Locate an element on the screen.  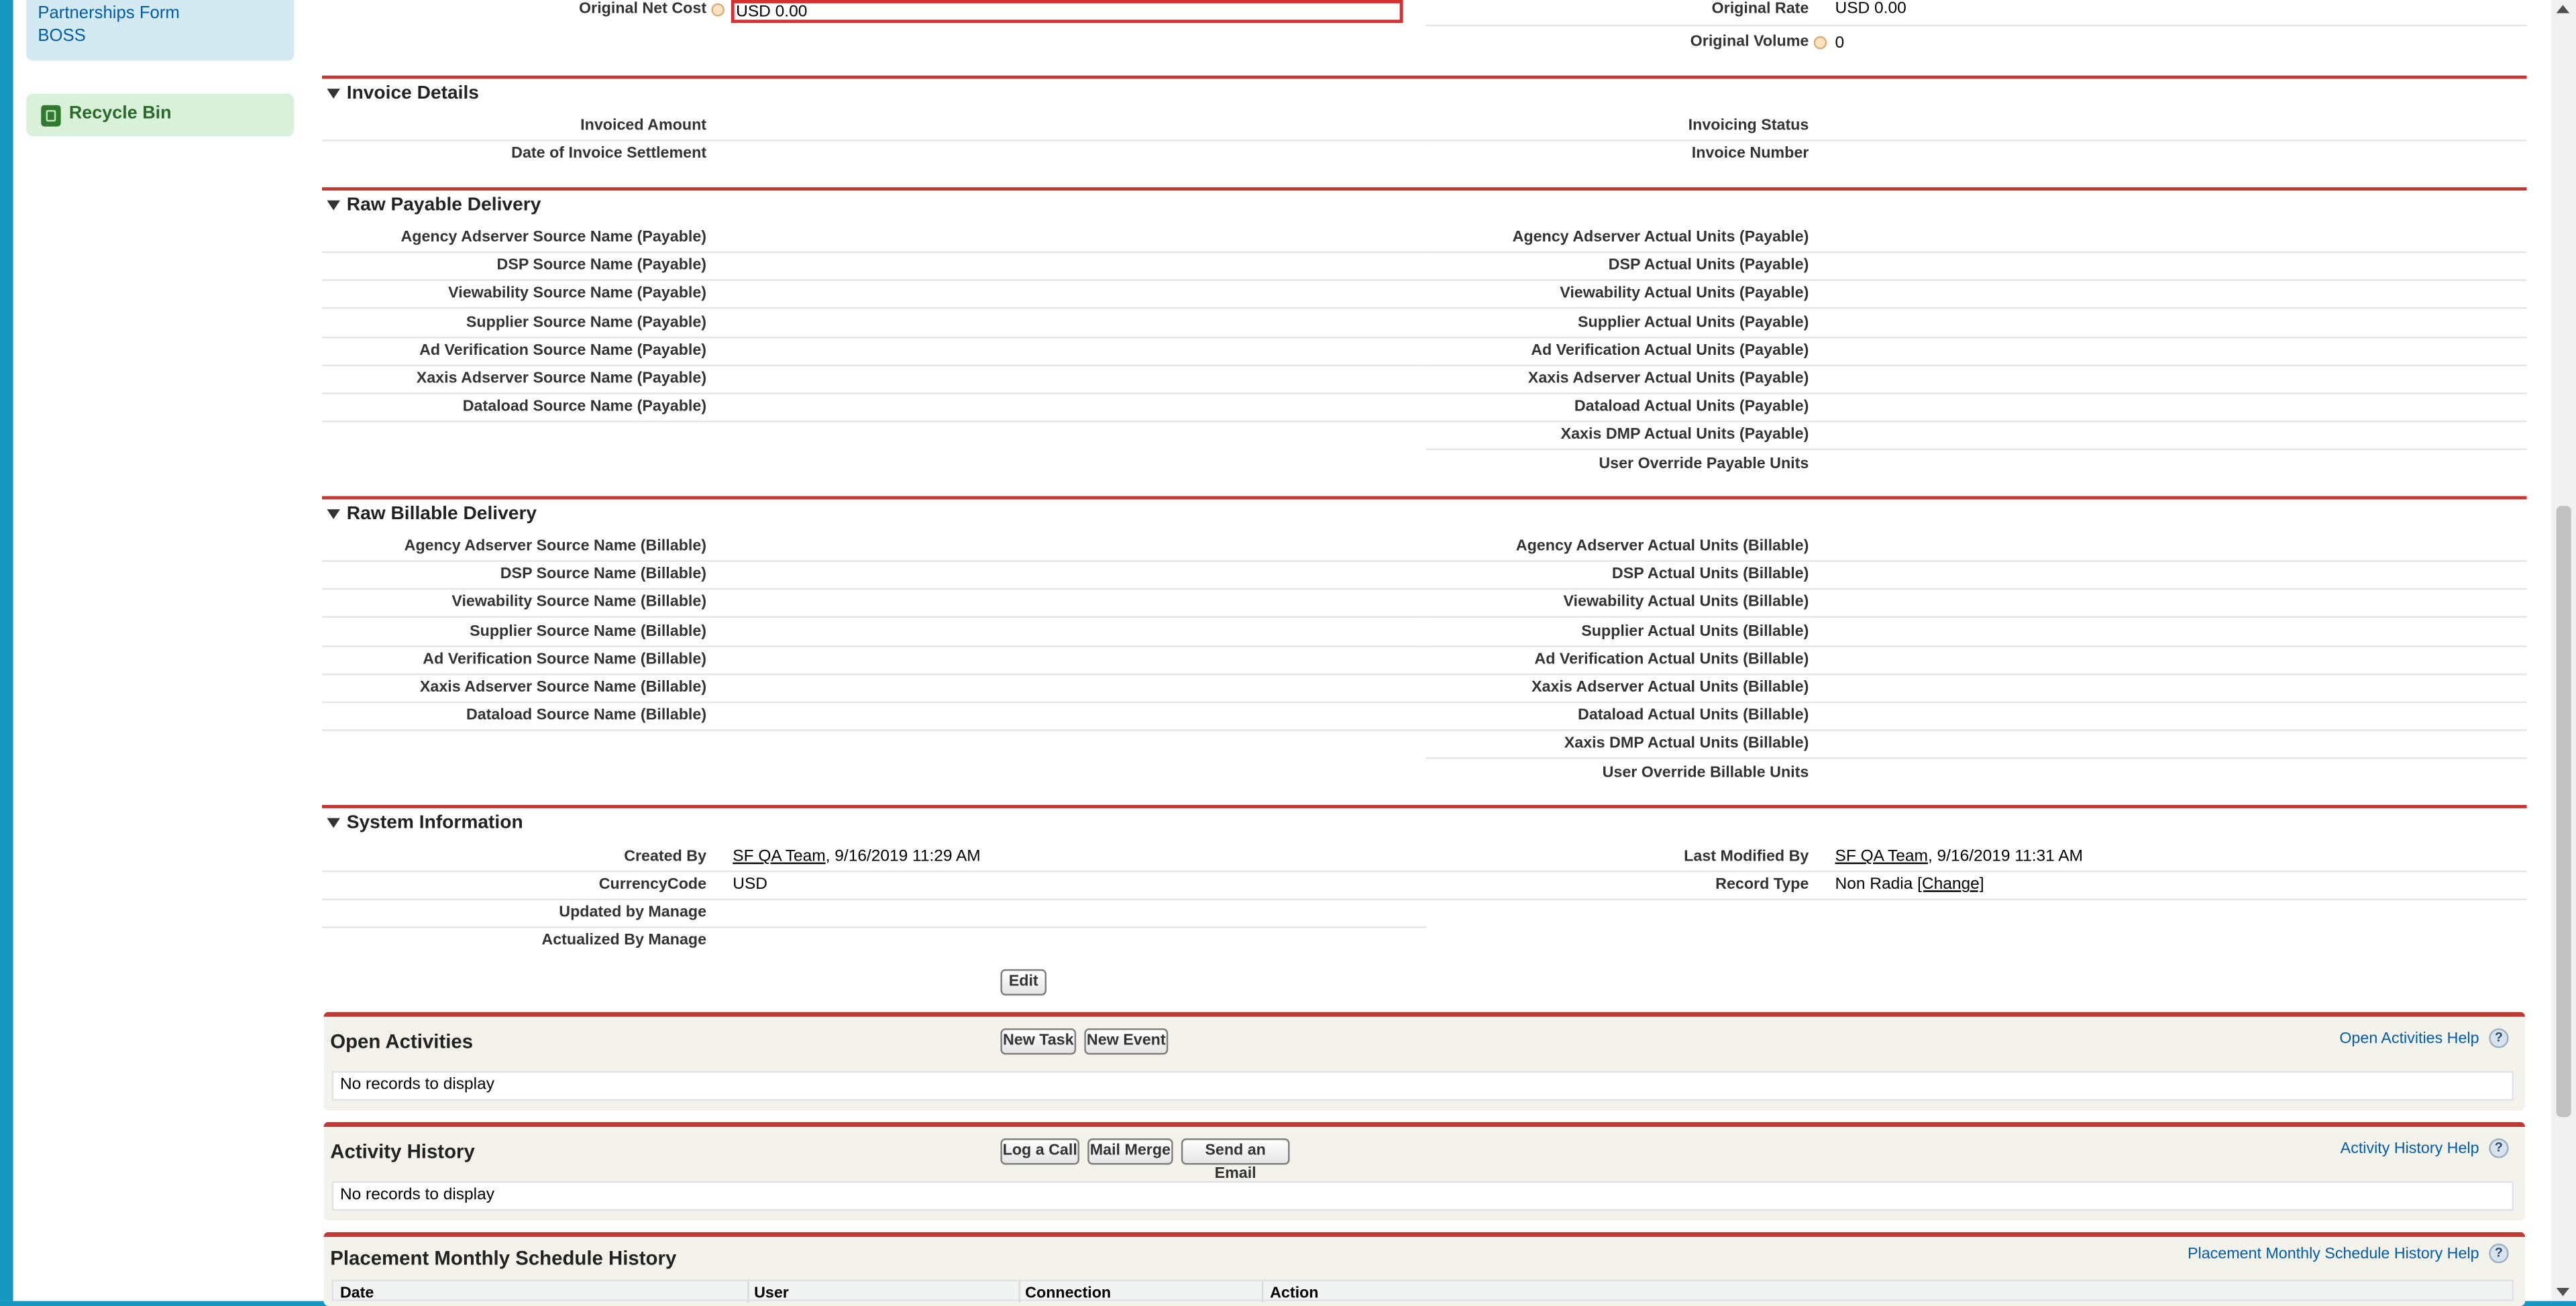
scroll-down-arrow-icon is located at coordinates (2563, 1292).